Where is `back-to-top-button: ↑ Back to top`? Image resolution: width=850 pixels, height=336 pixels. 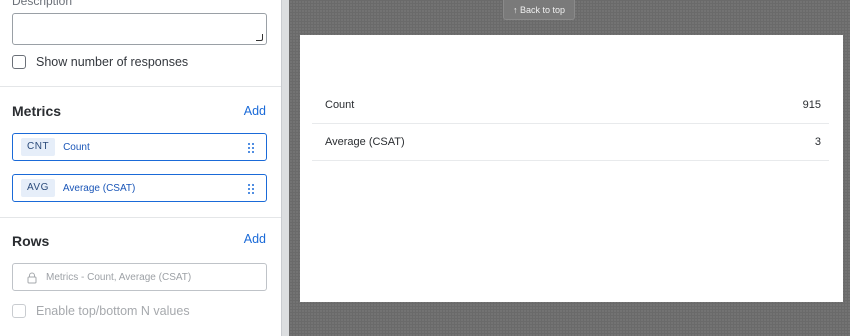
back-to-top-button: ↑ Back to top is located at coordinates (539, 10).